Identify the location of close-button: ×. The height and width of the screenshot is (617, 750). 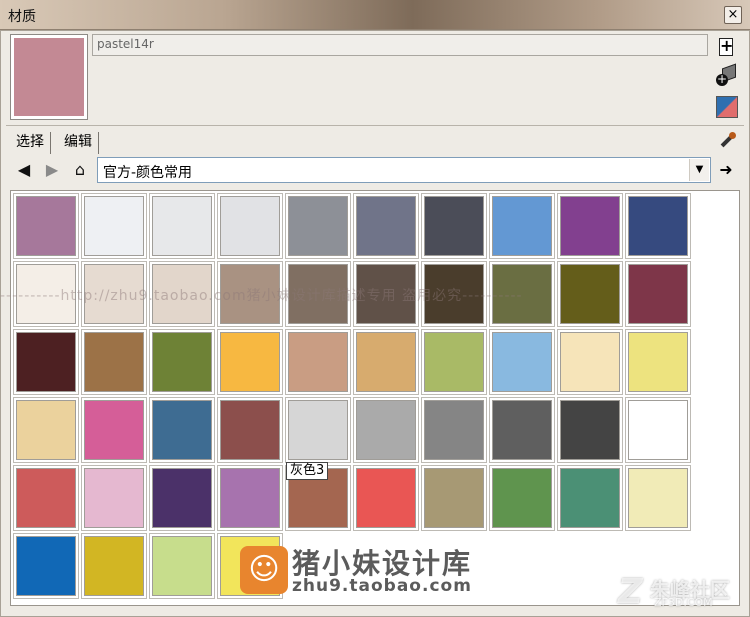
(733, 15).